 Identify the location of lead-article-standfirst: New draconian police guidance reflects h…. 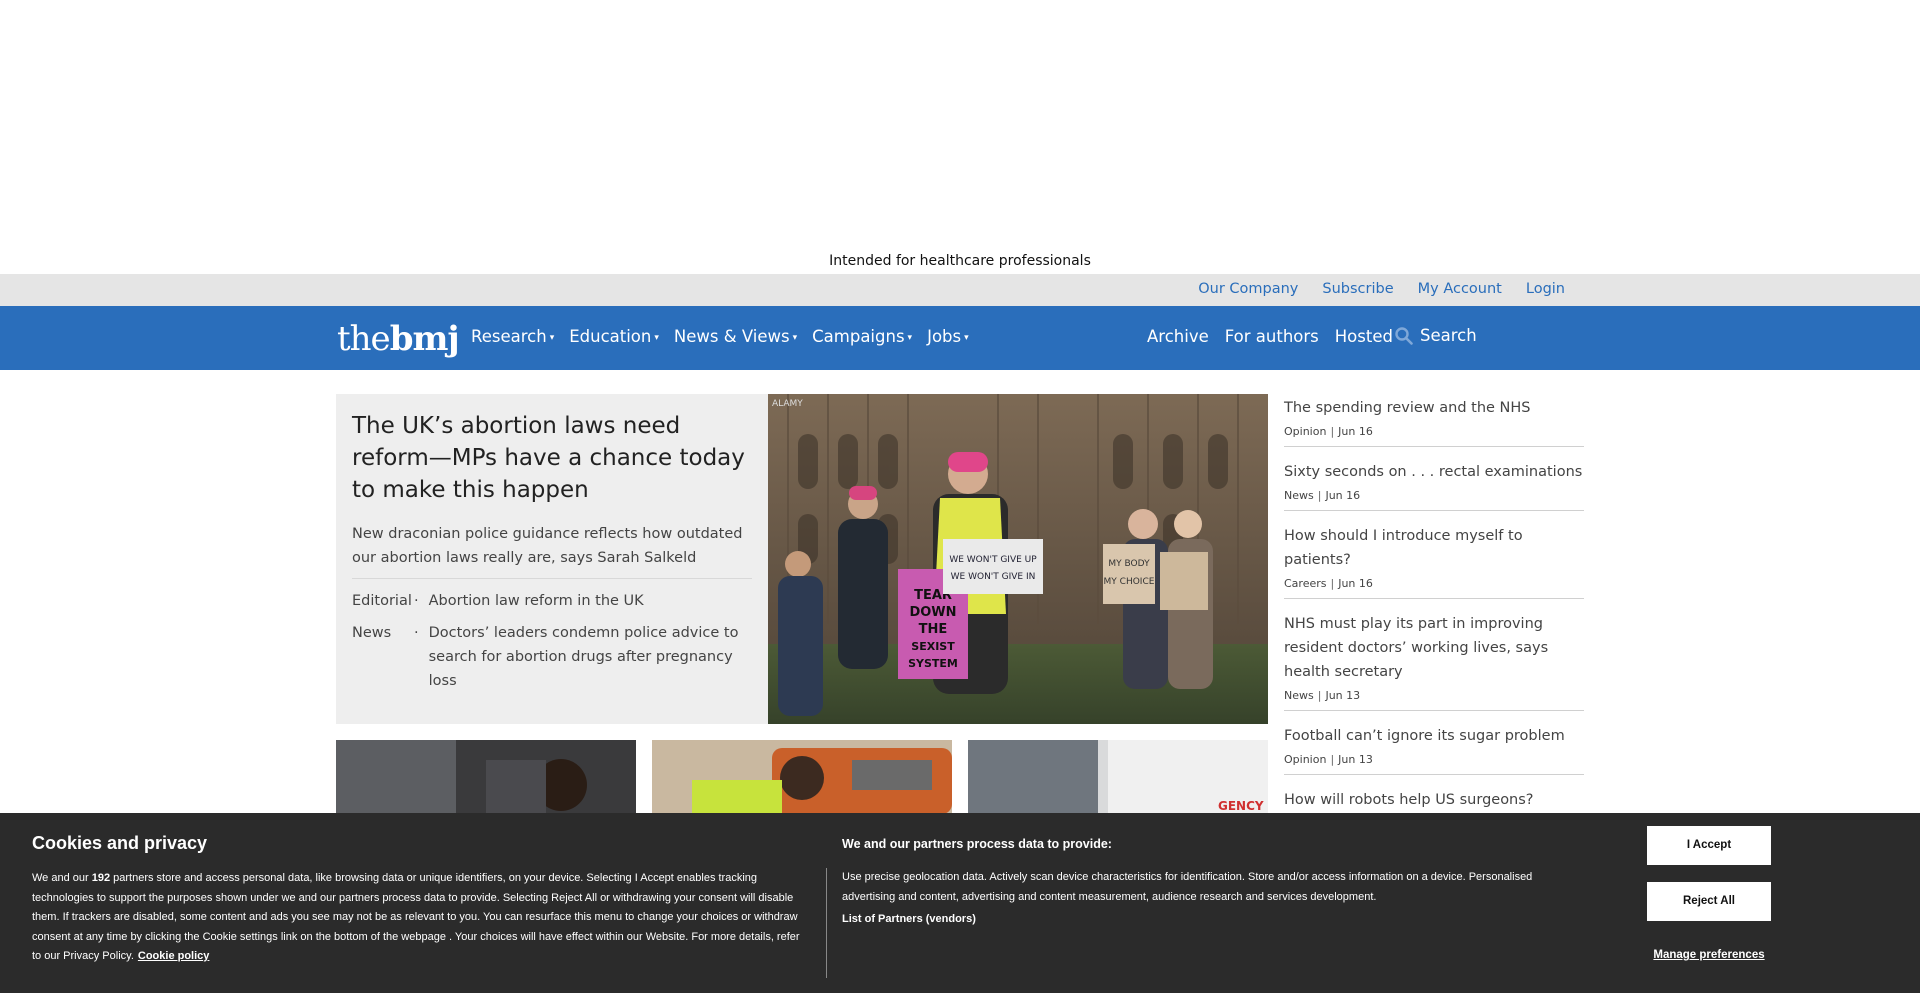
(552, 550).